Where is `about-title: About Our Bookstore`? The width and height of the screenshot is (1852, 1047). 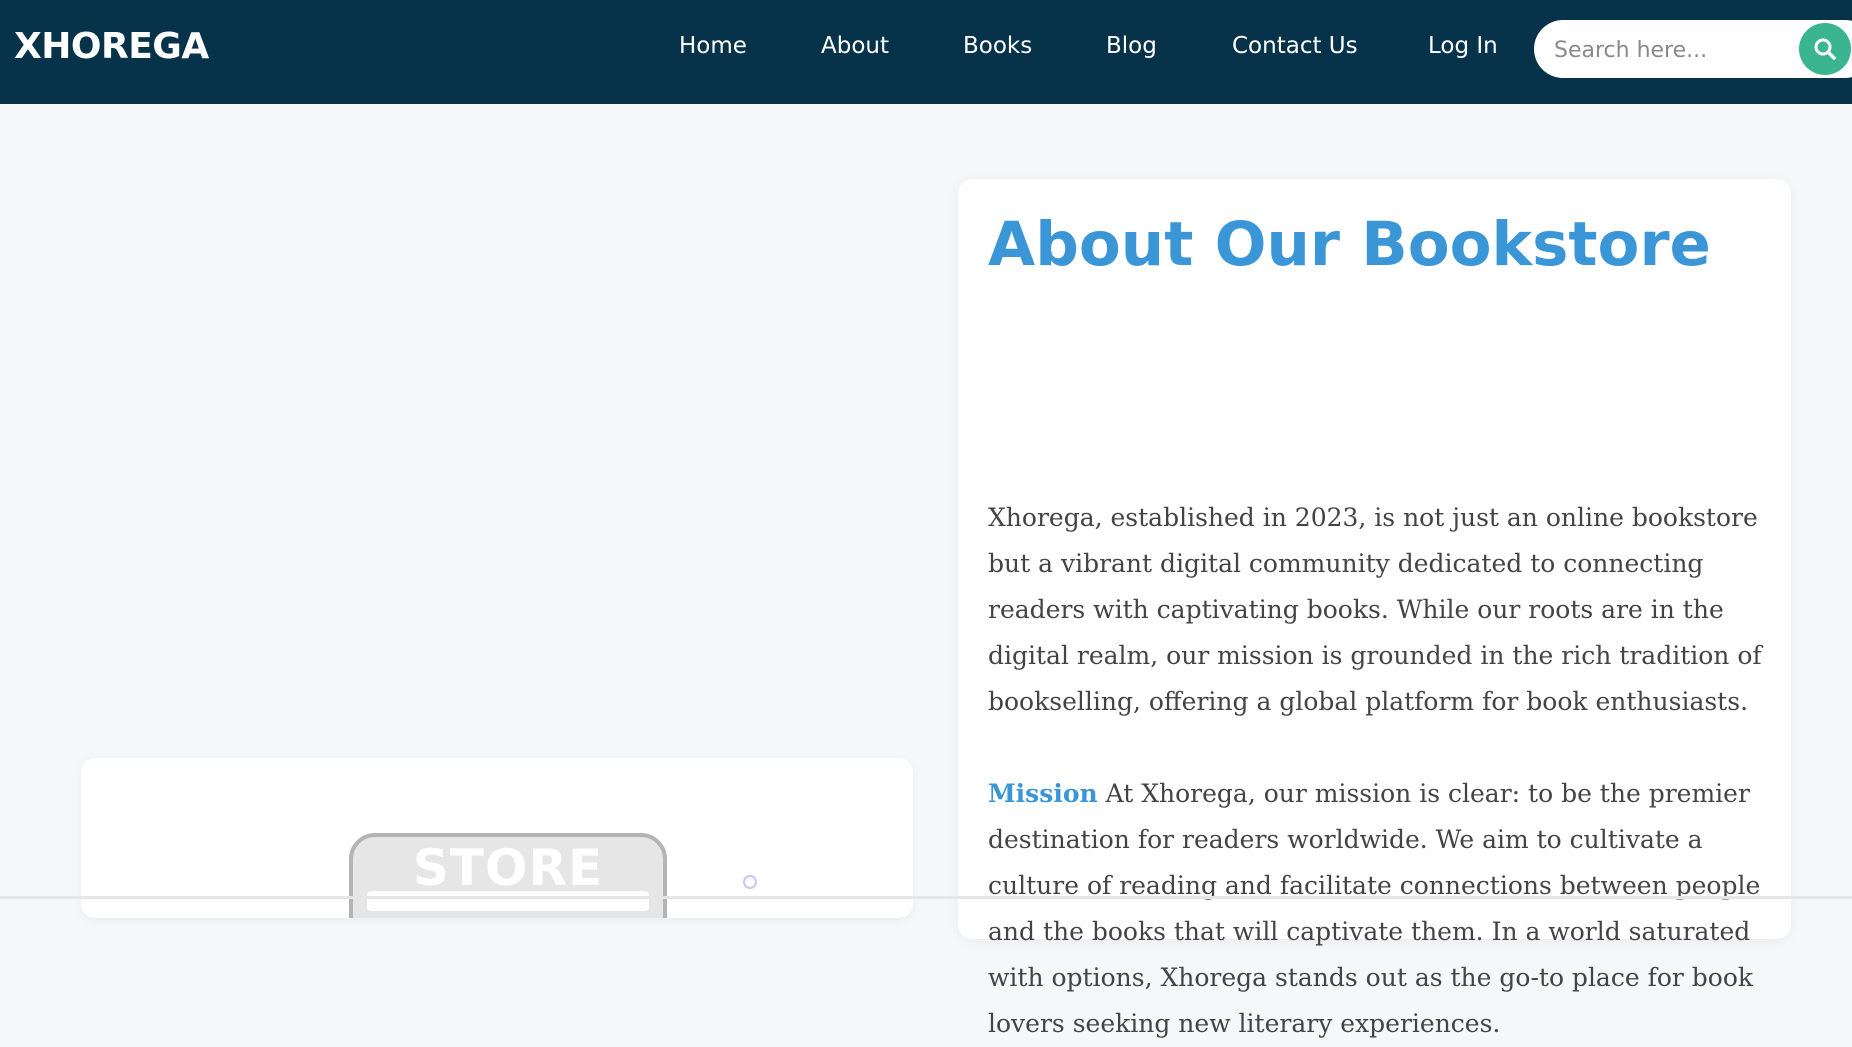 about-title: About Our Bookstore is located at coordinates (1349, 244).